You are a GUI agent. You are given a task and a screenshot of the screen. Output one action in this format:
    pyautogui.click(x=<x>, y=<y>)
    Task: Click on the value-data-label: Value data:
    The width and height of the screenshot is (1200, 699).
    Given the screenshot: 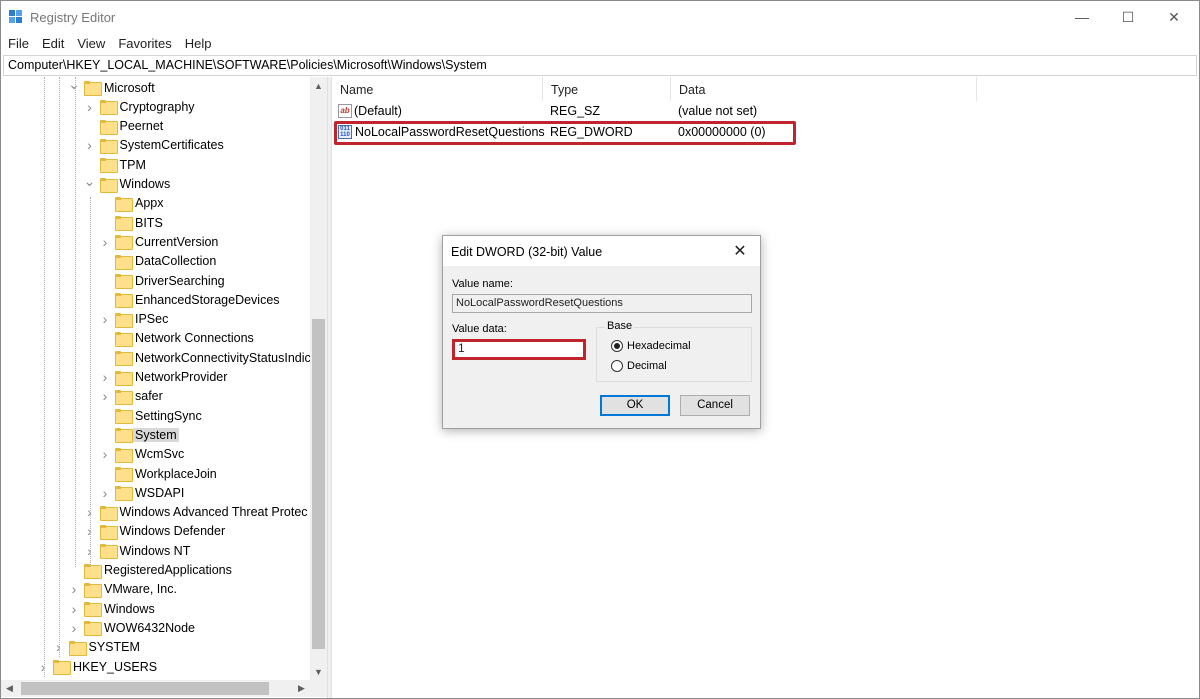 What is the action you would take?
    pyautogui.click(x=479, y=329)
    